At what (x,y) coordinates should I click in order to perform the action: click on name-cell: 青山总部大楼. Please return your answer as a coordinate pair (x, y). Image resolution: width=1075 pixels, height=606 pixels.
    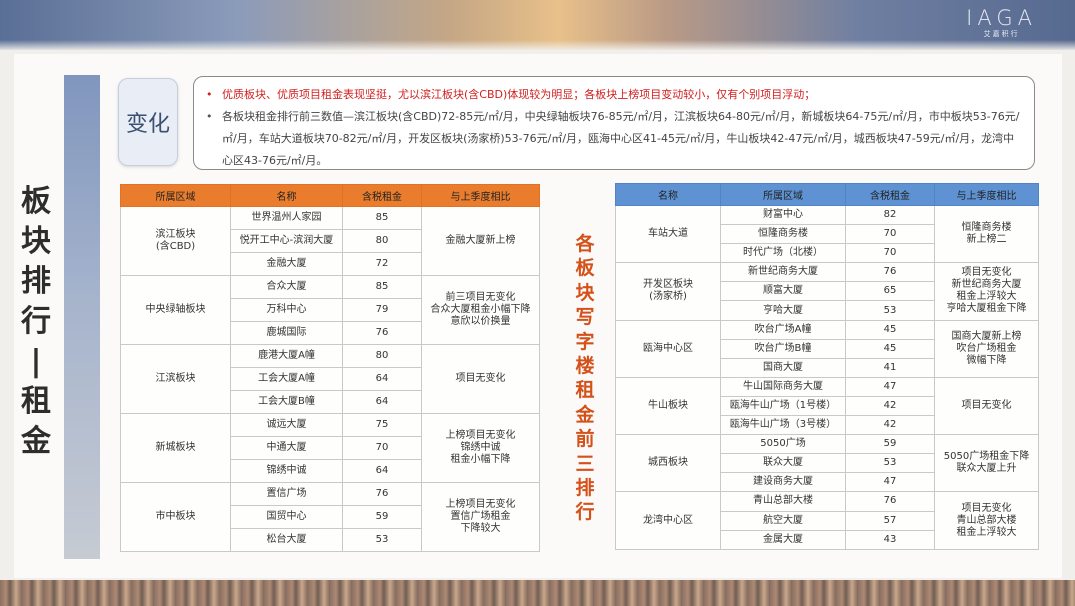
    Looking at the image, I should click on (783, 501).